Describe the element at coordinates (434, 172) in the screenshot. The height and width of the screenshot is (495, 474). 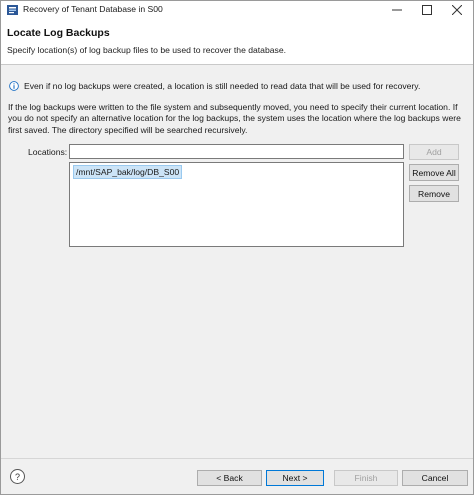
I see `remove-all-button: Remove All` at that location.